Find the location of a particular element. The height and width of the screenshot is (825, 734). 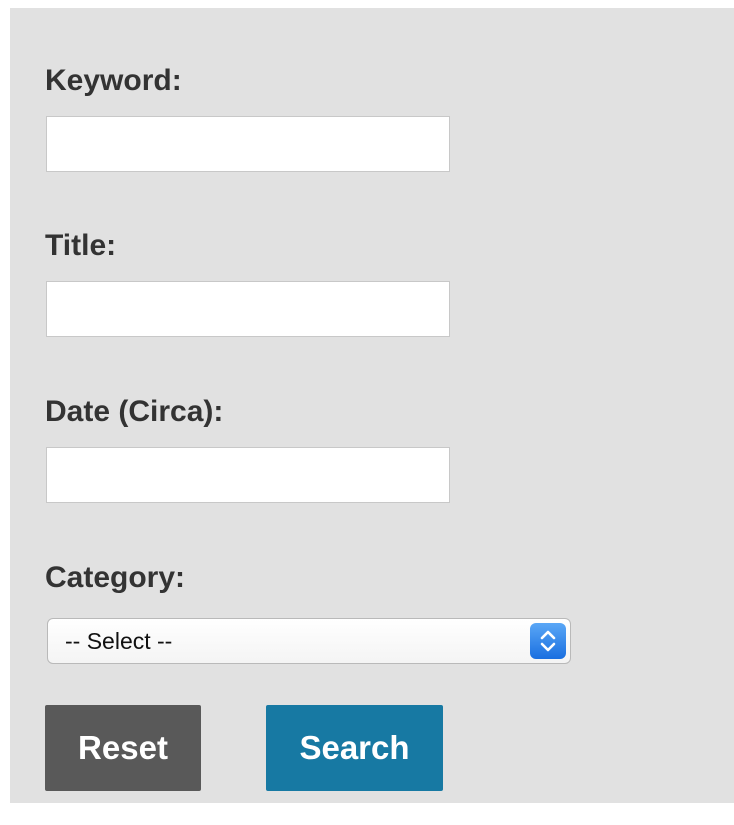

title-input is located at coordinates (248, 309).